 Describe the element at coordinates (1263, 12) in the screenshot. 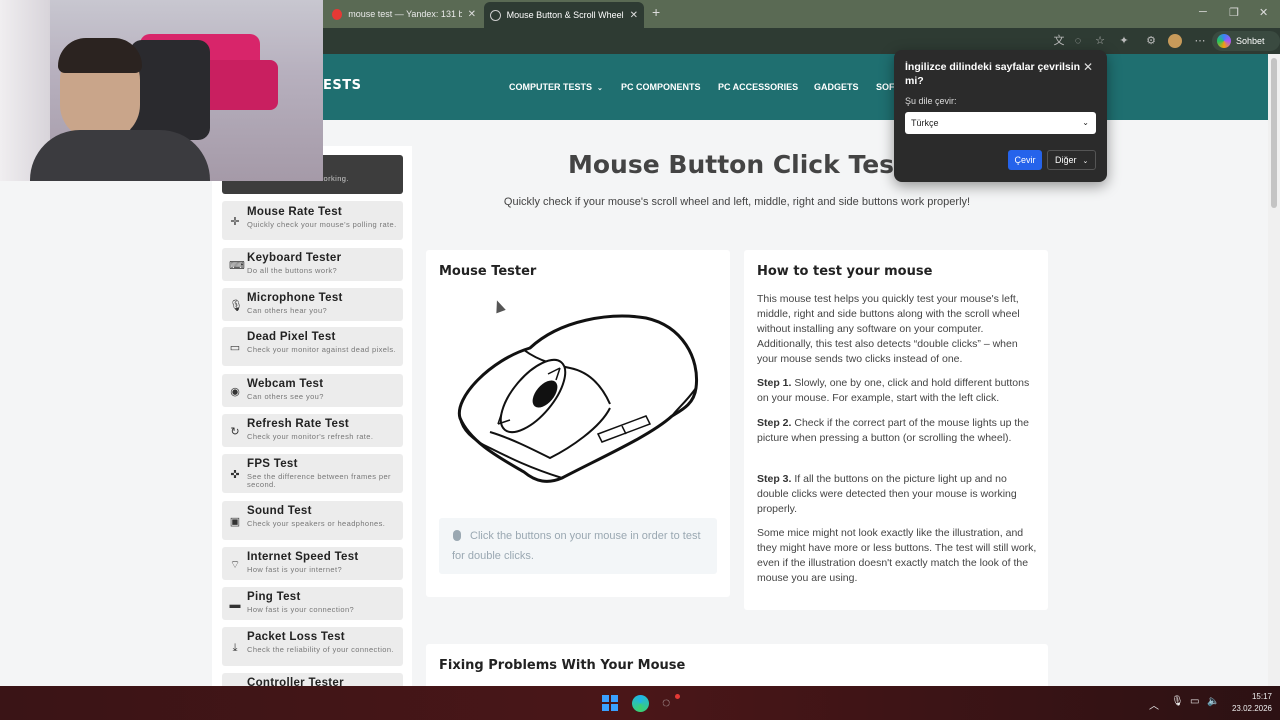

I see `close-window-button: ✕` at that location.